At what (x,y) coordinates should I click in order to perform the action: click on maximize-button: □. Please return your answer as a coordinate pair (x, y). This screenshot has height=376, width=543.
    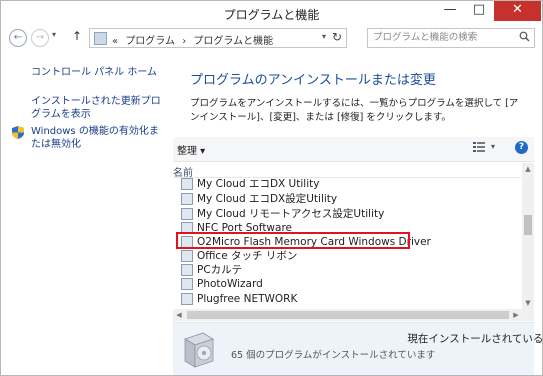
    Looking at the image, I should click on (479, 11).